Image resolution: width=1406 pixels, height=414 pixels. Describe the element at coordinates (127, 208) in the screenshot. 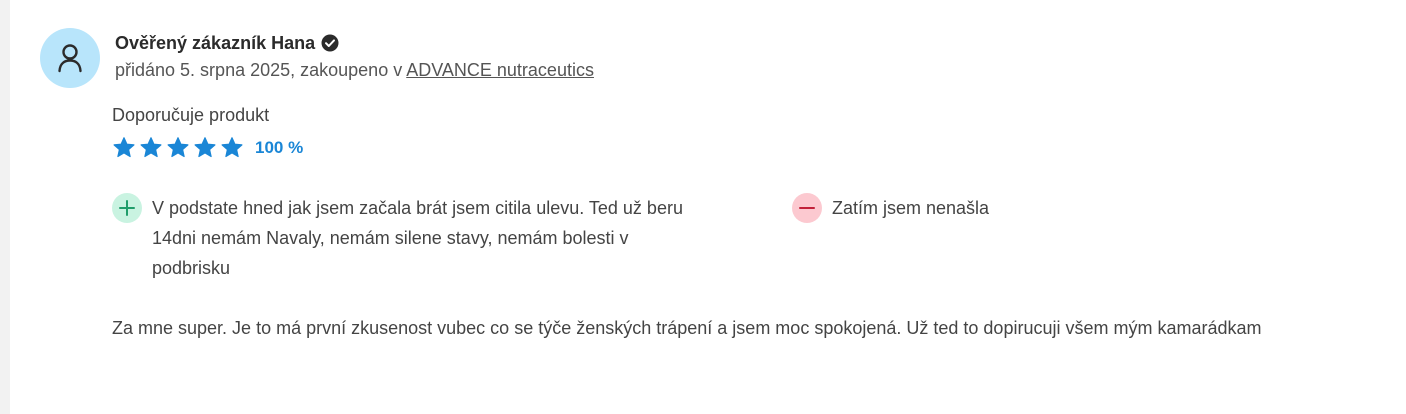

I see `plus-icon` at that location.